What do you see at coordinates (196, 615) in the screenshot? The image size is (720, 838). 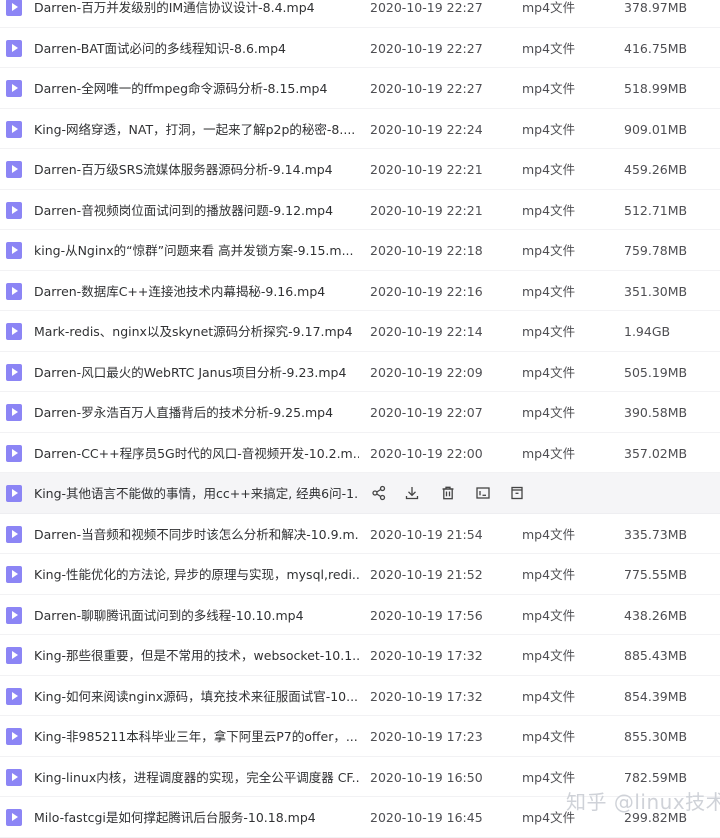 I see `file-name: Darren-聊聊腾讯面试问到的多线程-10.10.mp4` at bounding box center [196, 615].